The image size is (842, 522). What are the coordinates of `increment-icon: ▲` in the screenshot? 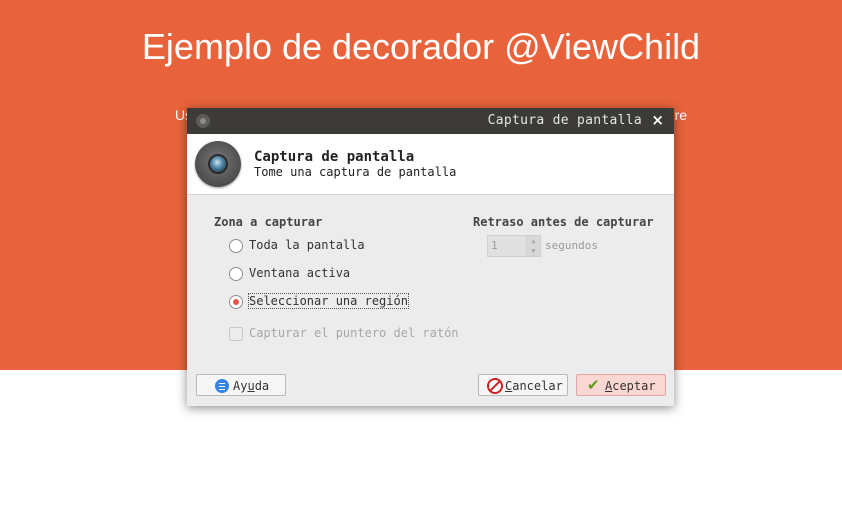 It's located at (533, 241).